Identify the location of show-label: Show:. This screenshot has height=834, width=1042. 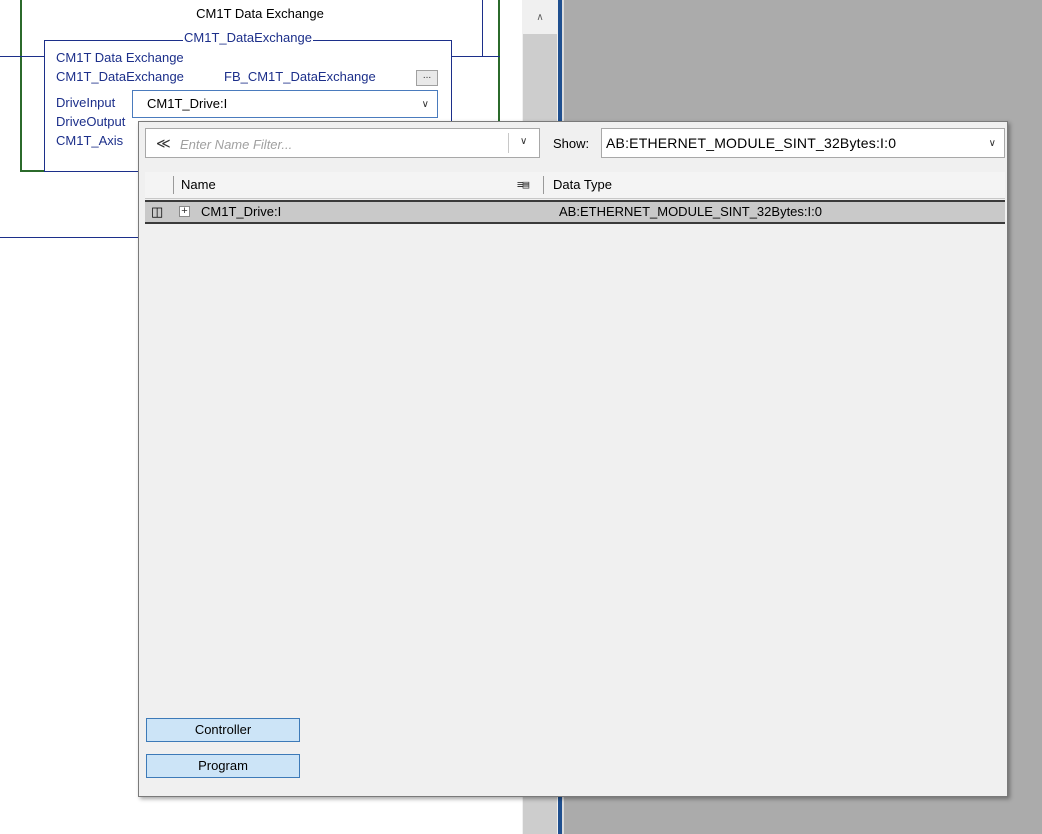
(571, 143).